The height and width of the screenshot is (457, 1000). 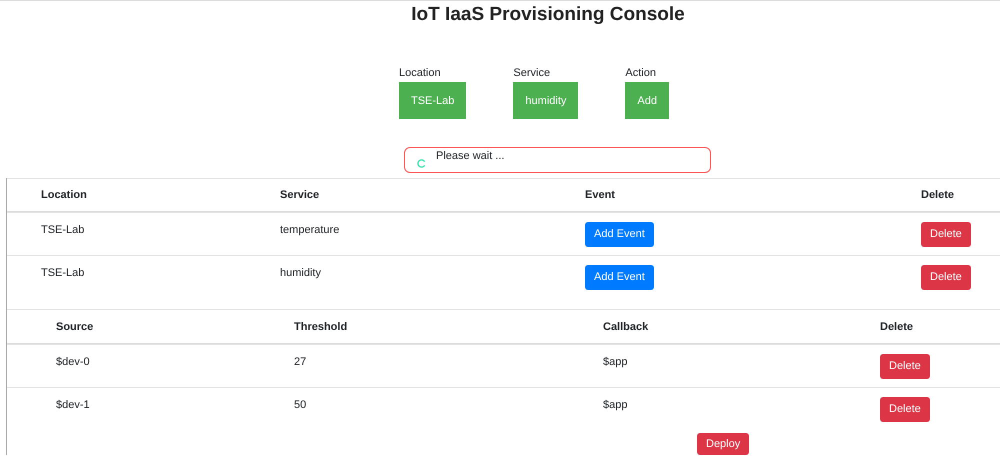 I want to click on table-cell-text: $dev-0, so click(x=73, y=361).